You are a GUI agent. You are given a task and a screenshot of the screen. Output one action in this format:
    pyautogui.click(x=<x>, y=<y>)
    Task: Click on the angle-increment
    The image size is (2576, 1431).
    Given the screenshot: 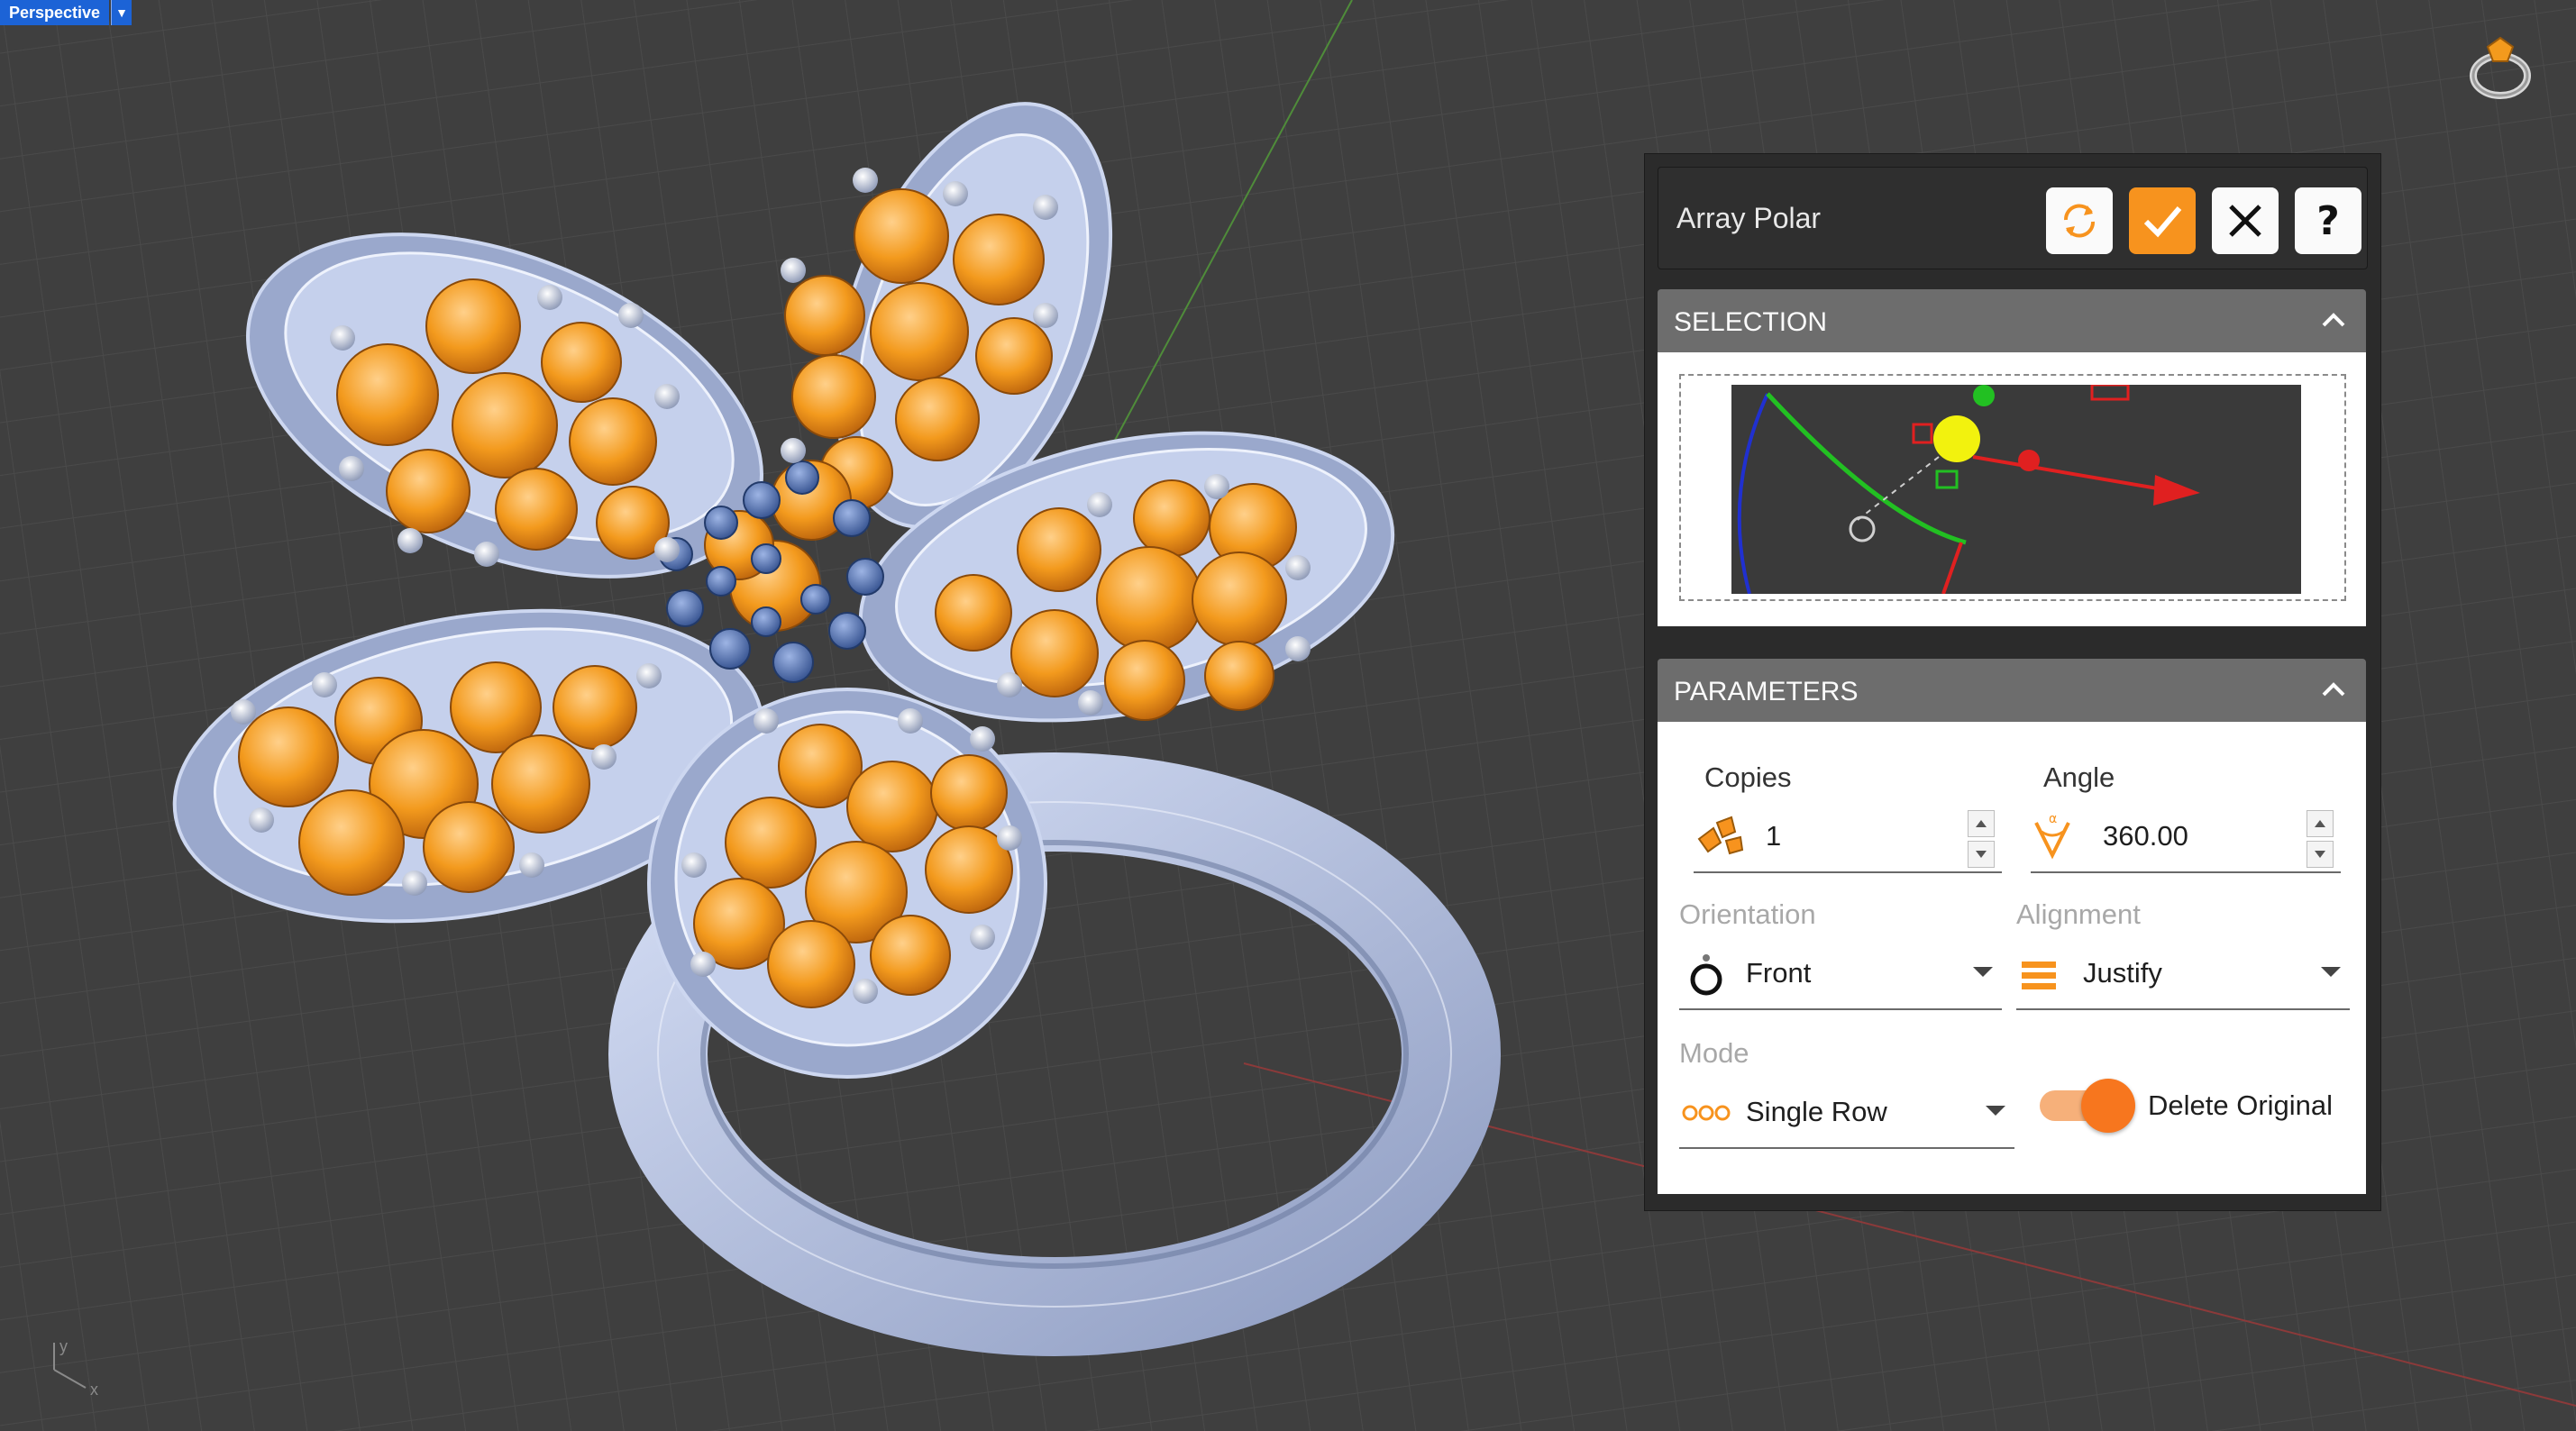 What is the action you would take?
    pyautogui.click(x=2320, y=823)
    